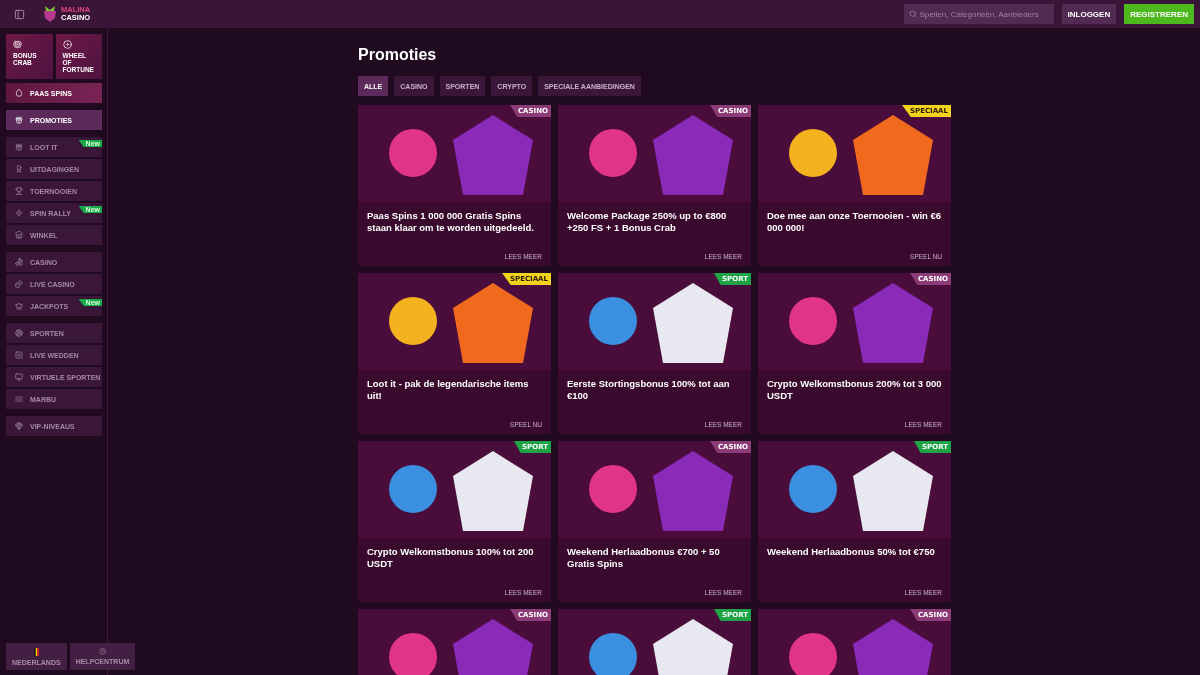 The image size is (1200, 675). What do you see at coordinates (451, 558) in the screenshot?
I see `promo-title: Crypto Welkomstbonus 100% tot 200 USDT` at bounding box center [451, 558].